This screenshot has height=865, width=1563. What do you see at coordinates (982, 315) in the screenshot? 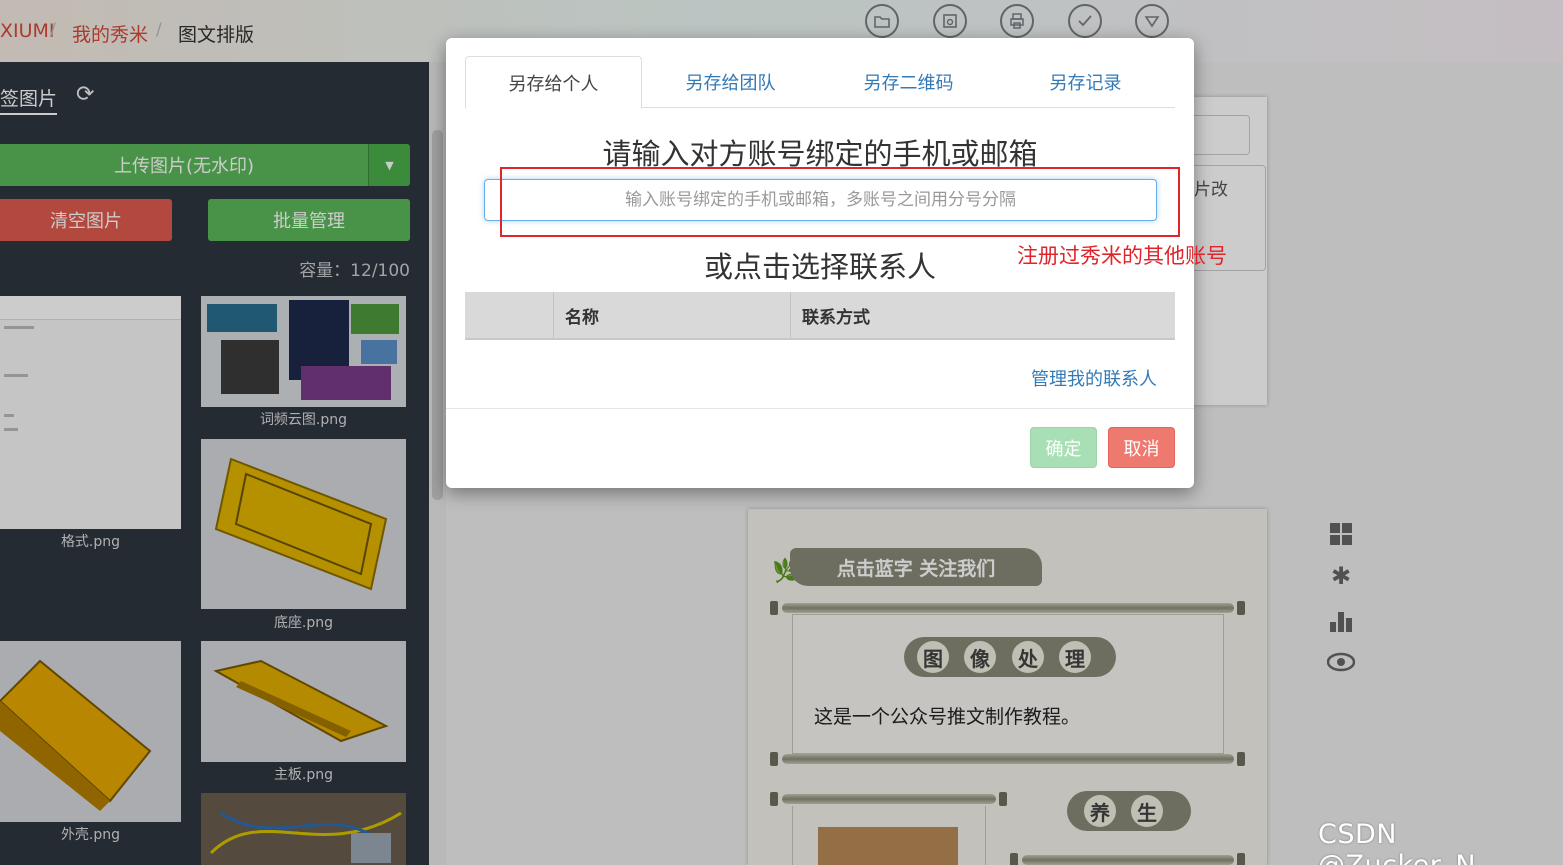
I see `column-contact: 联系方式` at bounding box center [982, 315].